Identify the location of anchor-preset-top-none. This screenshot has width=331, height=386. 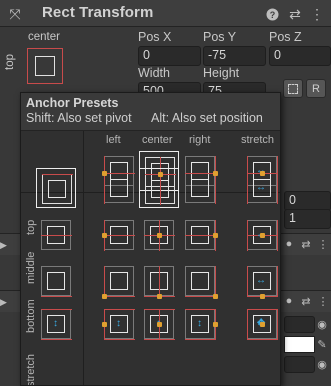
(56, 188).